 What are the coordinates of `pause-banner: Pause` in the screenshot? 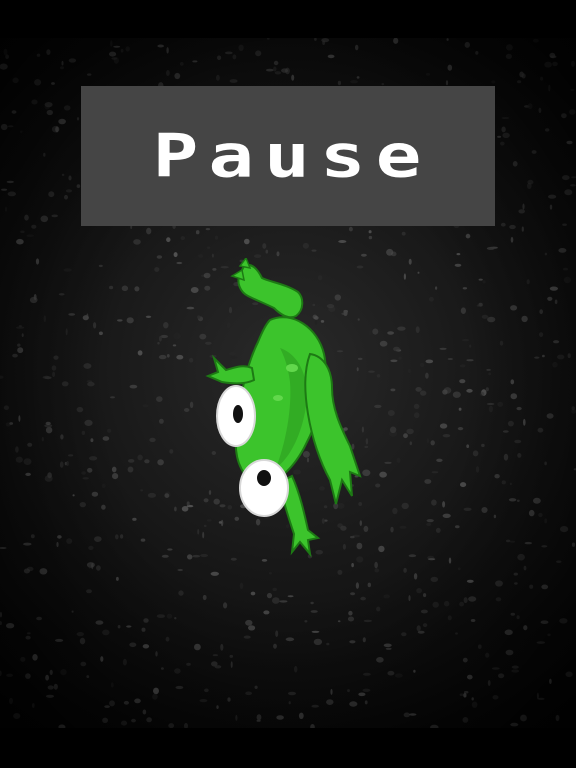 It's located at (288, 156).